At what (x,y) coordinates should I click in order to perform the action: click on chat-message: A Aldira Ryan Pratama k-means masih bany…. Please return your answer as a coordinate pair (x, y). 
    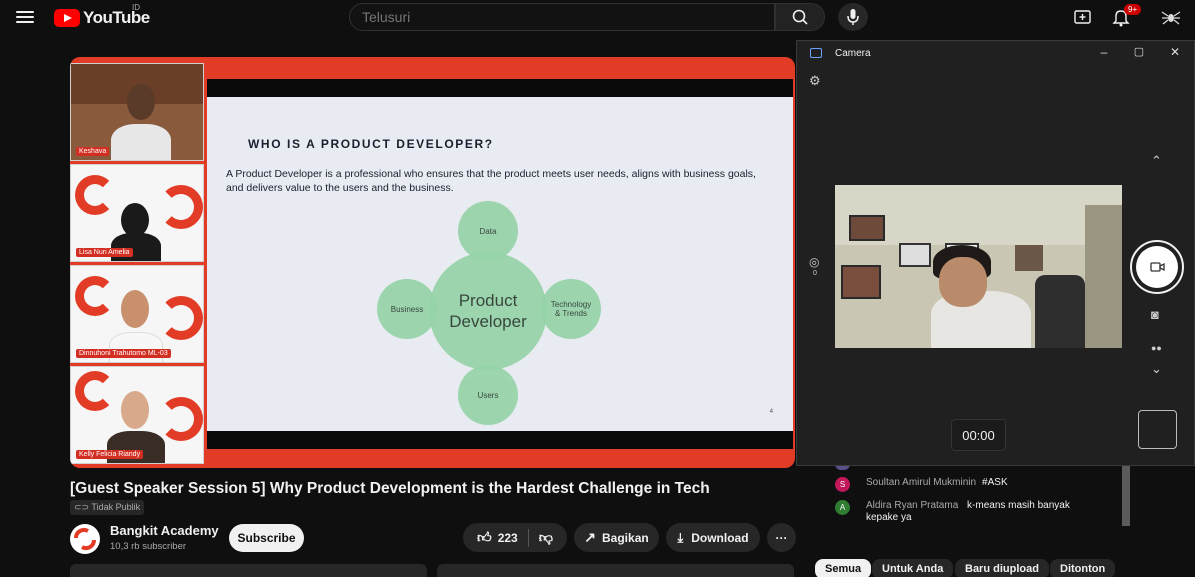
    Looking at the image, I should click on (960, 512).